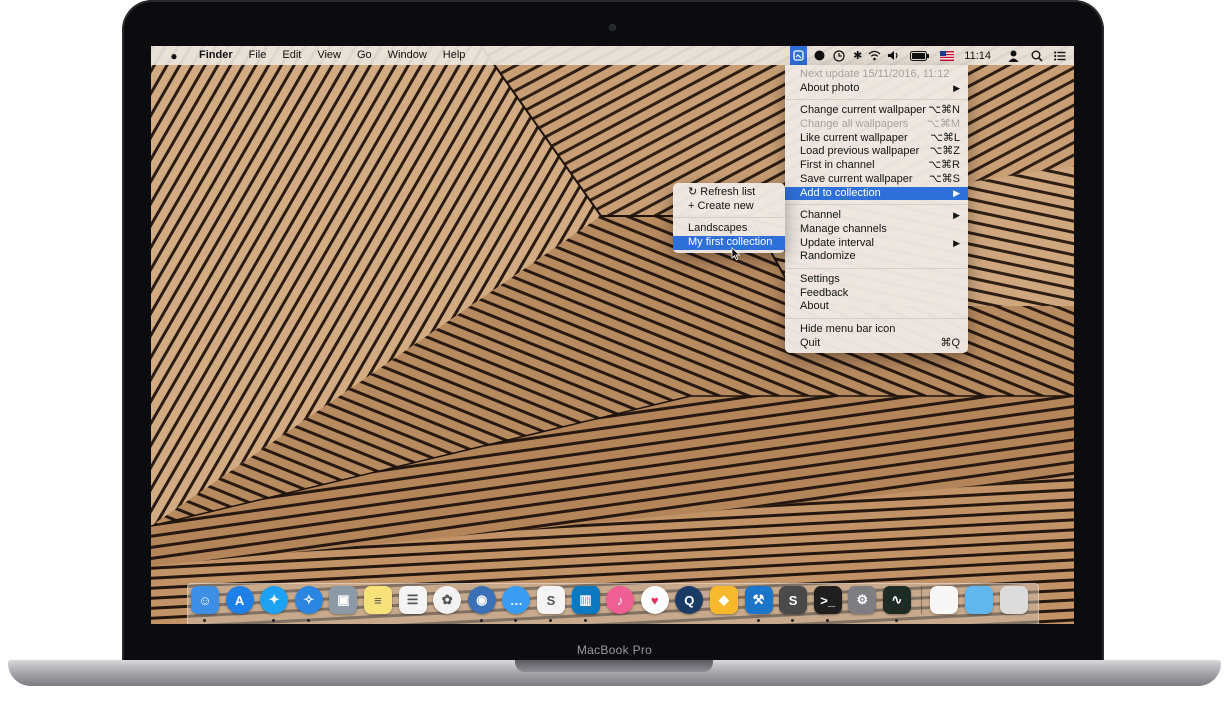  What do you see at coordinates (308, 604) in the screenshot?
I see `safari-icon: ✧` at bounding box center [308, 604].